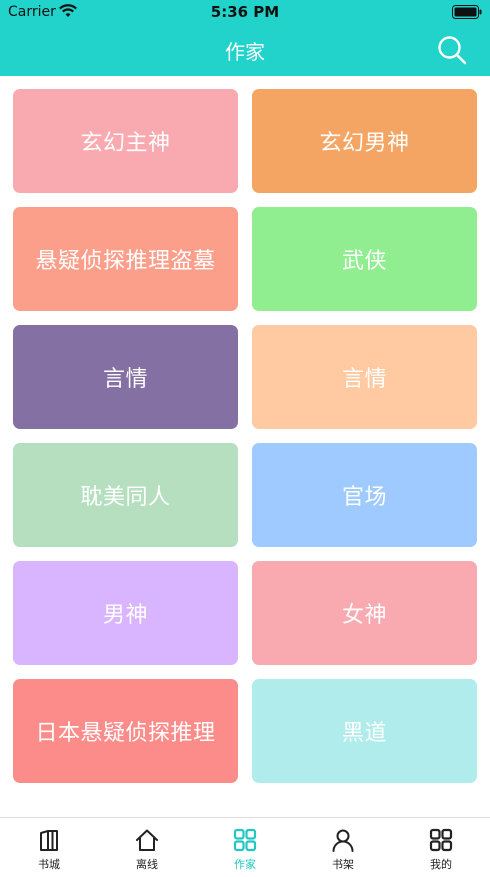 This screenshot has width=490, height=877. What do you see at coordinates (364, 259) in the screenshot?
I see `category-card: 武侠` at bounding box center [364, 259].